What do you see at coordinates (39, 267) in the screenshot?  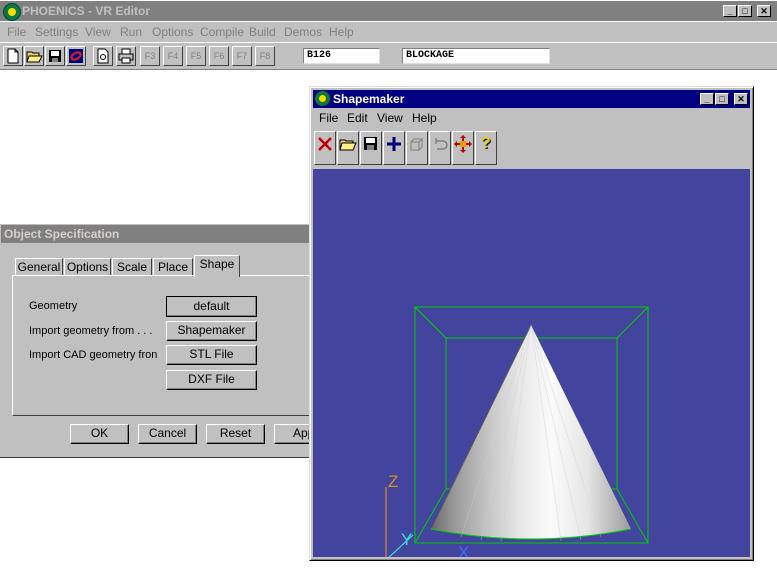 I see `tab-general: General` at bounding box center [39, 267].